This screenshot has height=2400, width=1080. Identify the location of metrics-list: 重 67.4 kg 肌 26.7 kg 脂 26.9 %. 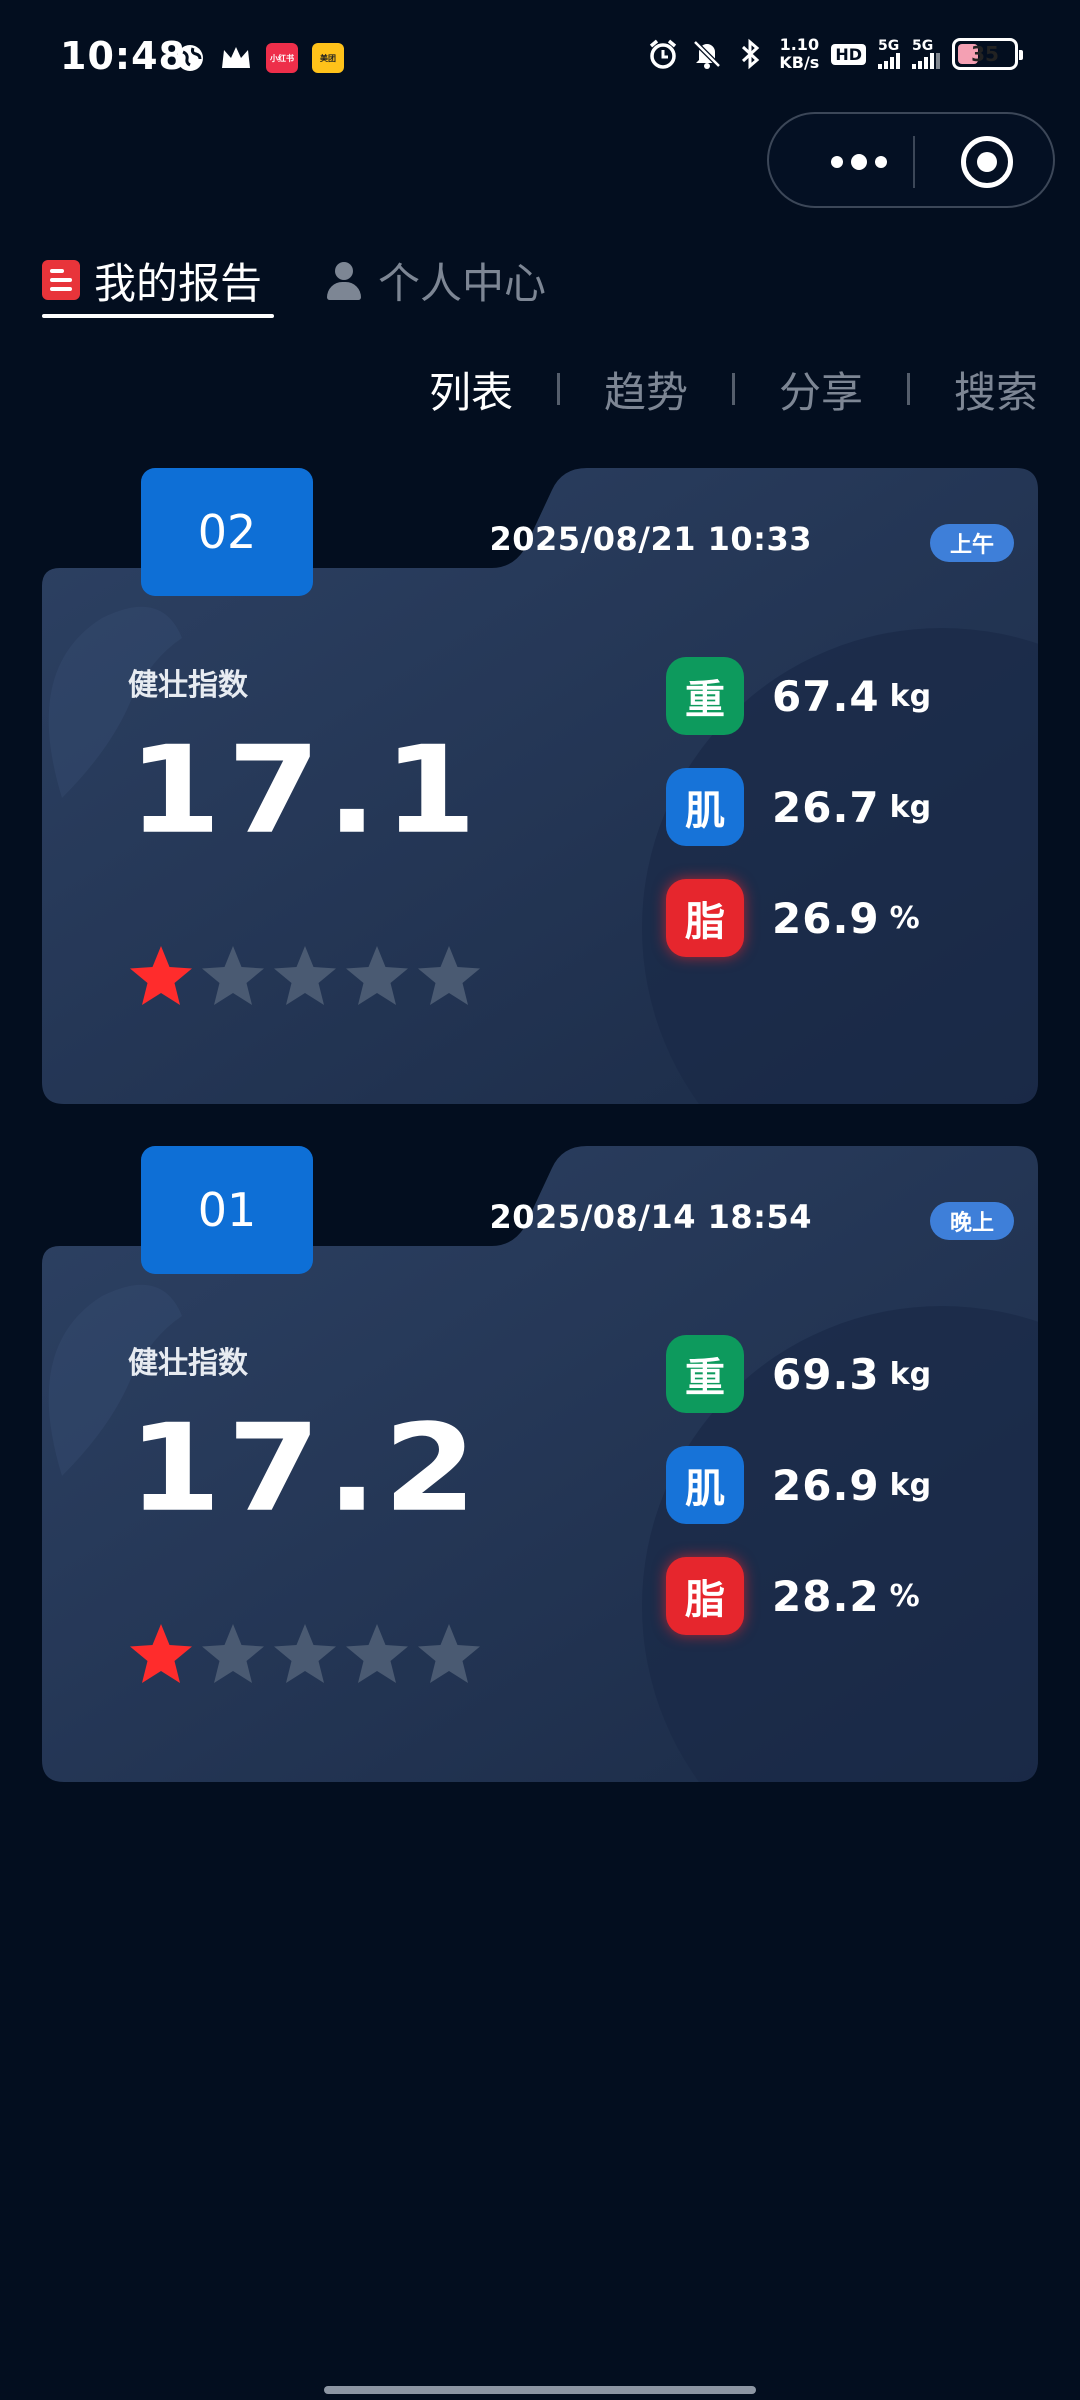
(798, 822).